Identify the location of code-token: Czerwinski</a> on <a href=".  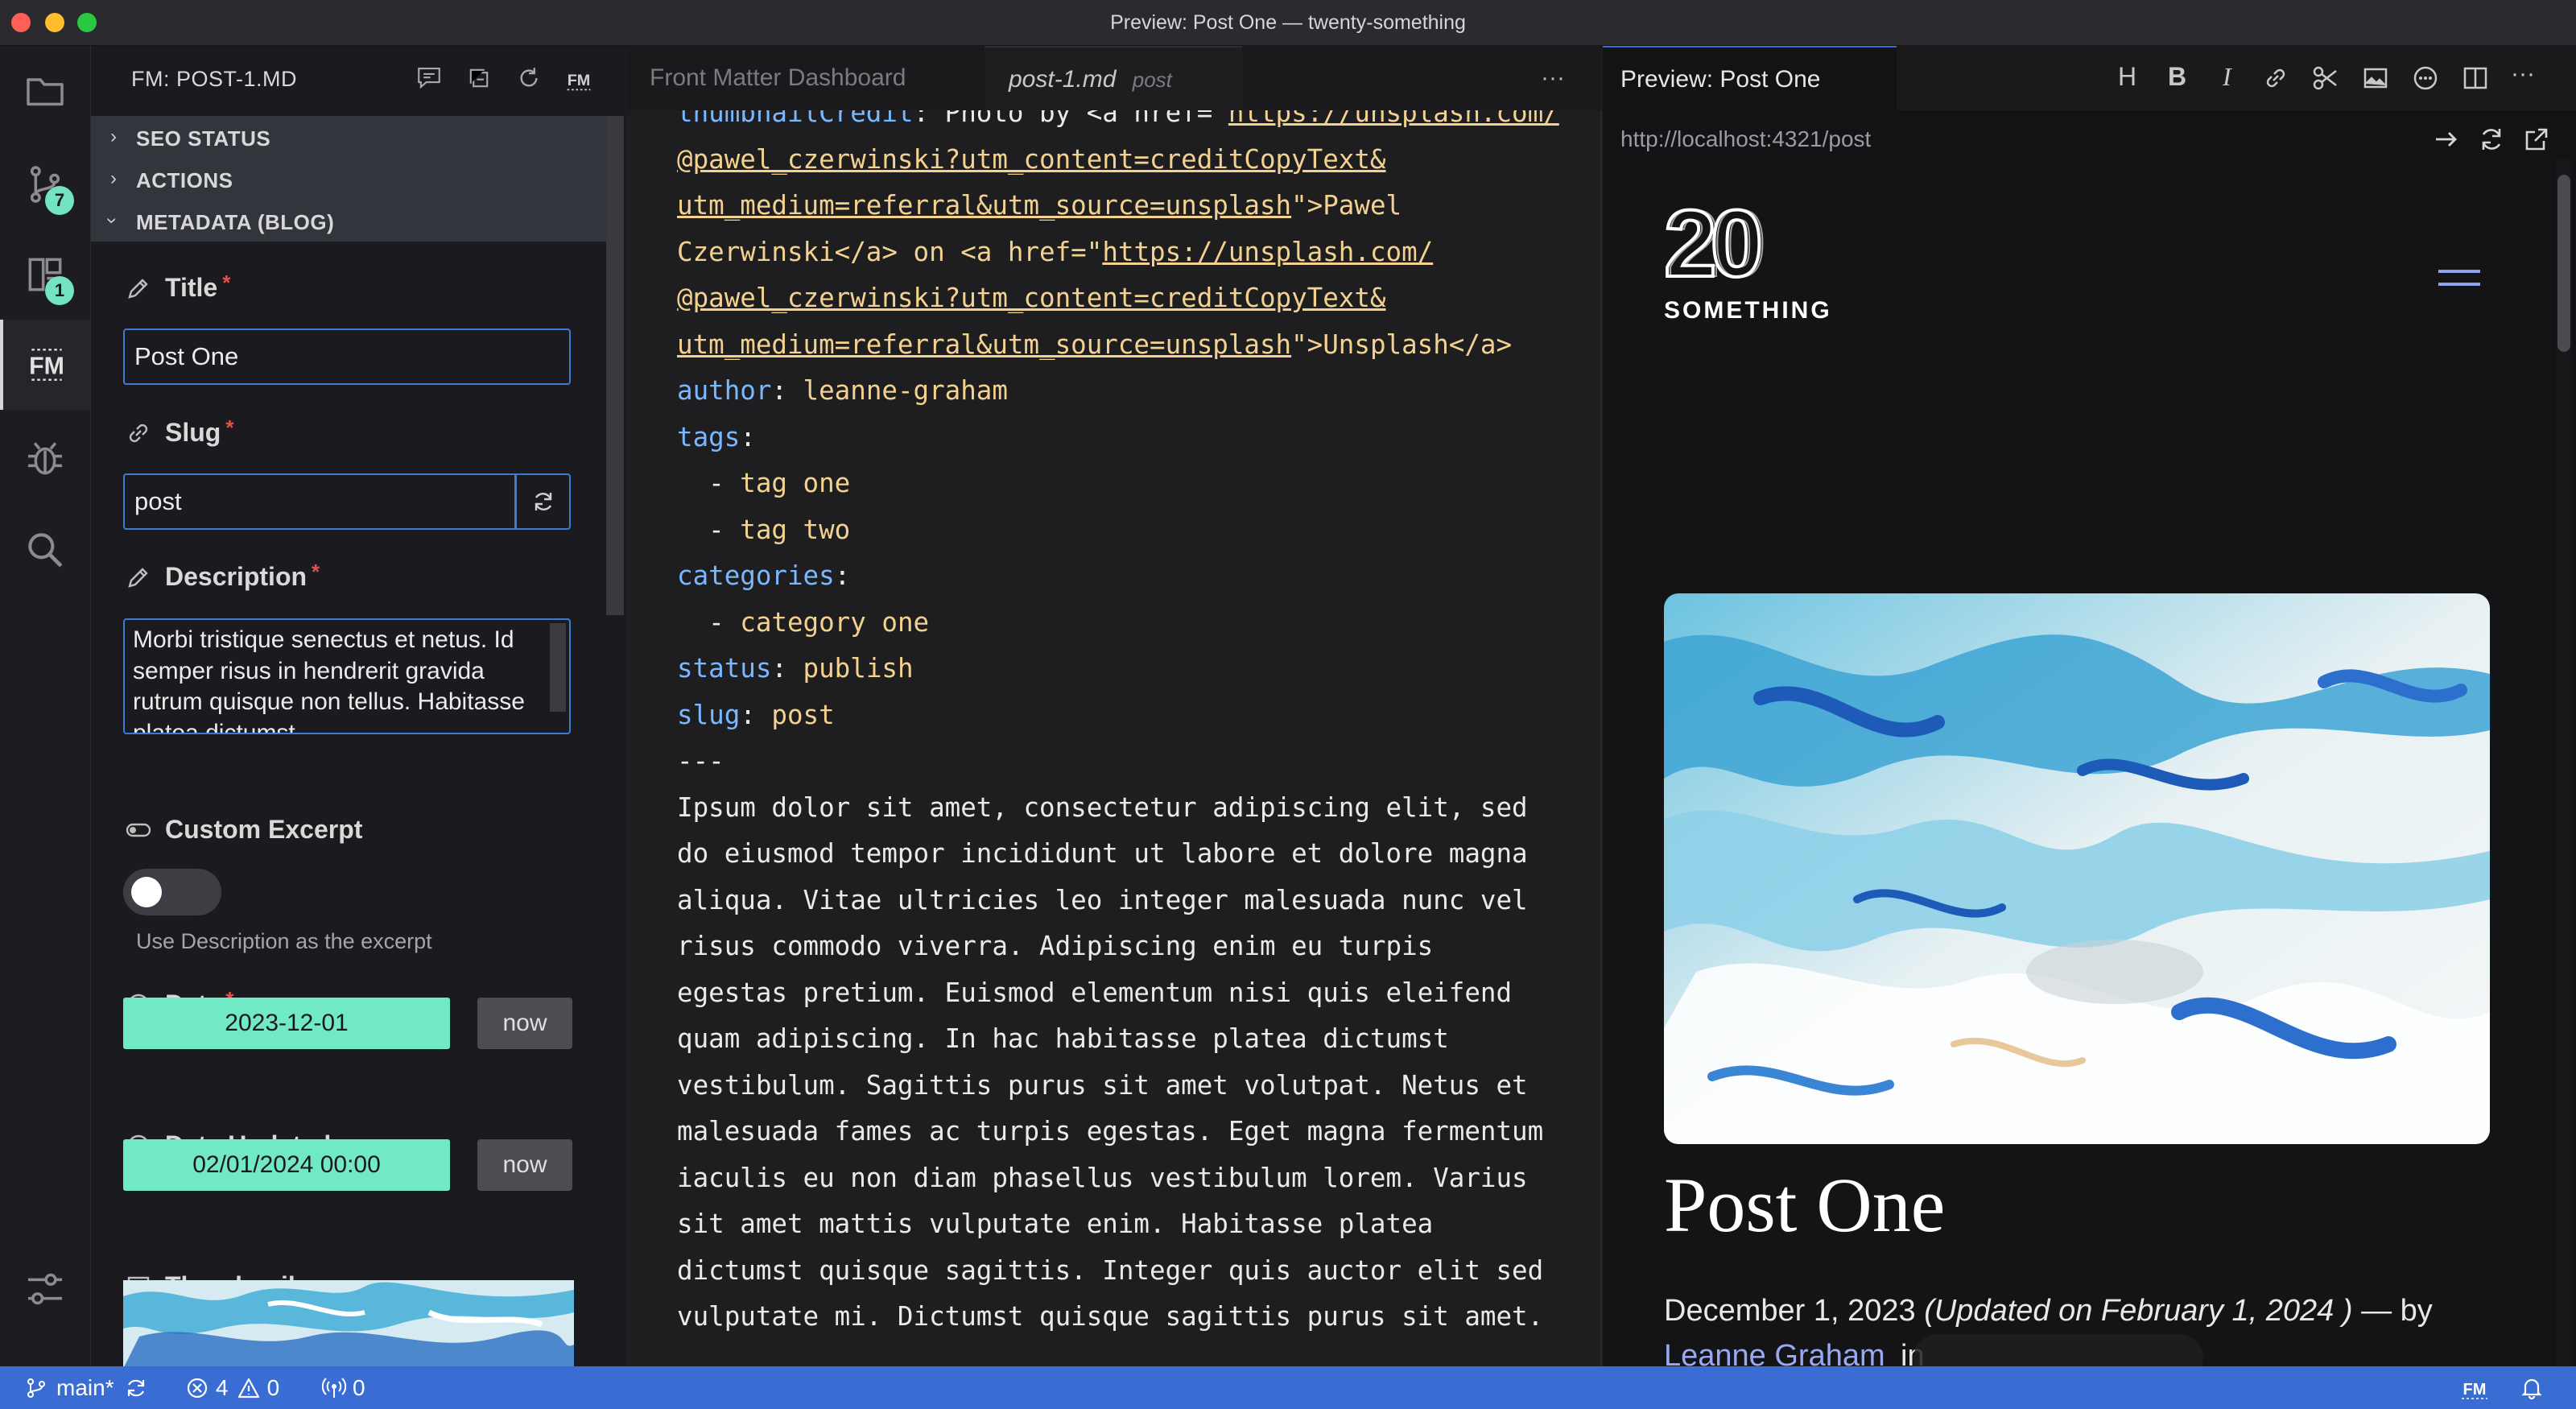
(890, 251).